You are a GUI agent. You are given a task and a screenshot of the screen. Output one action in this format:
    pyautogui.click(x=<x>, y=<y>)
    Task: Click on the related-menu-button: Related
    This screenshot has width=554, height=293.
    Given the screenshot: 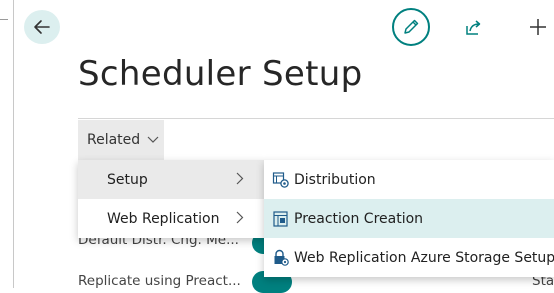 What is the action you would take?
    pyautogui.click(x=121, y=140)
    